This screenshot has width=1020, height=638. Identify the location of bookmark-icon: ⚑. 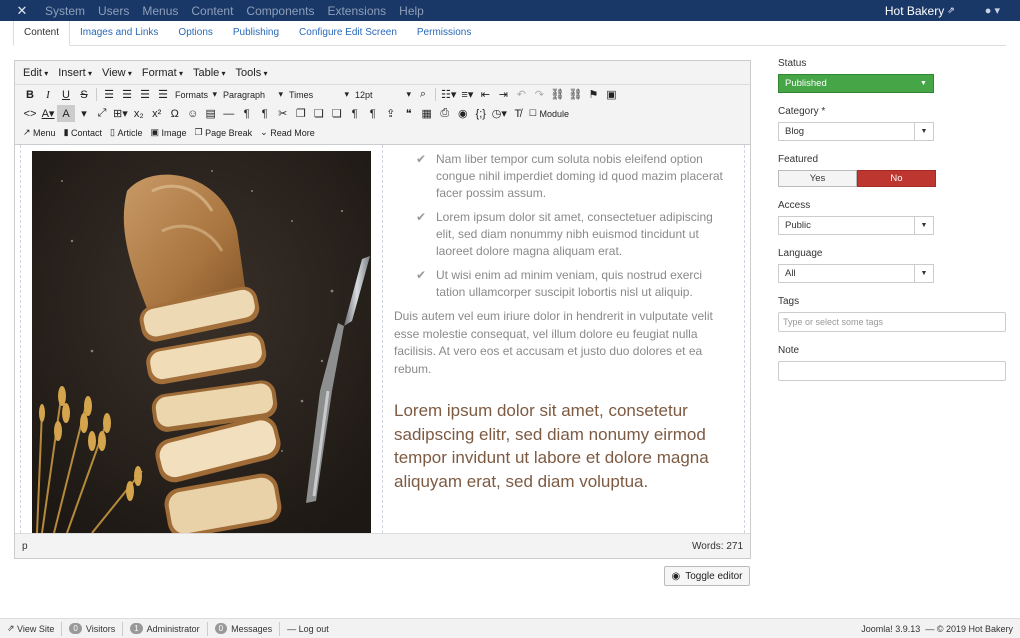
(593, 94).